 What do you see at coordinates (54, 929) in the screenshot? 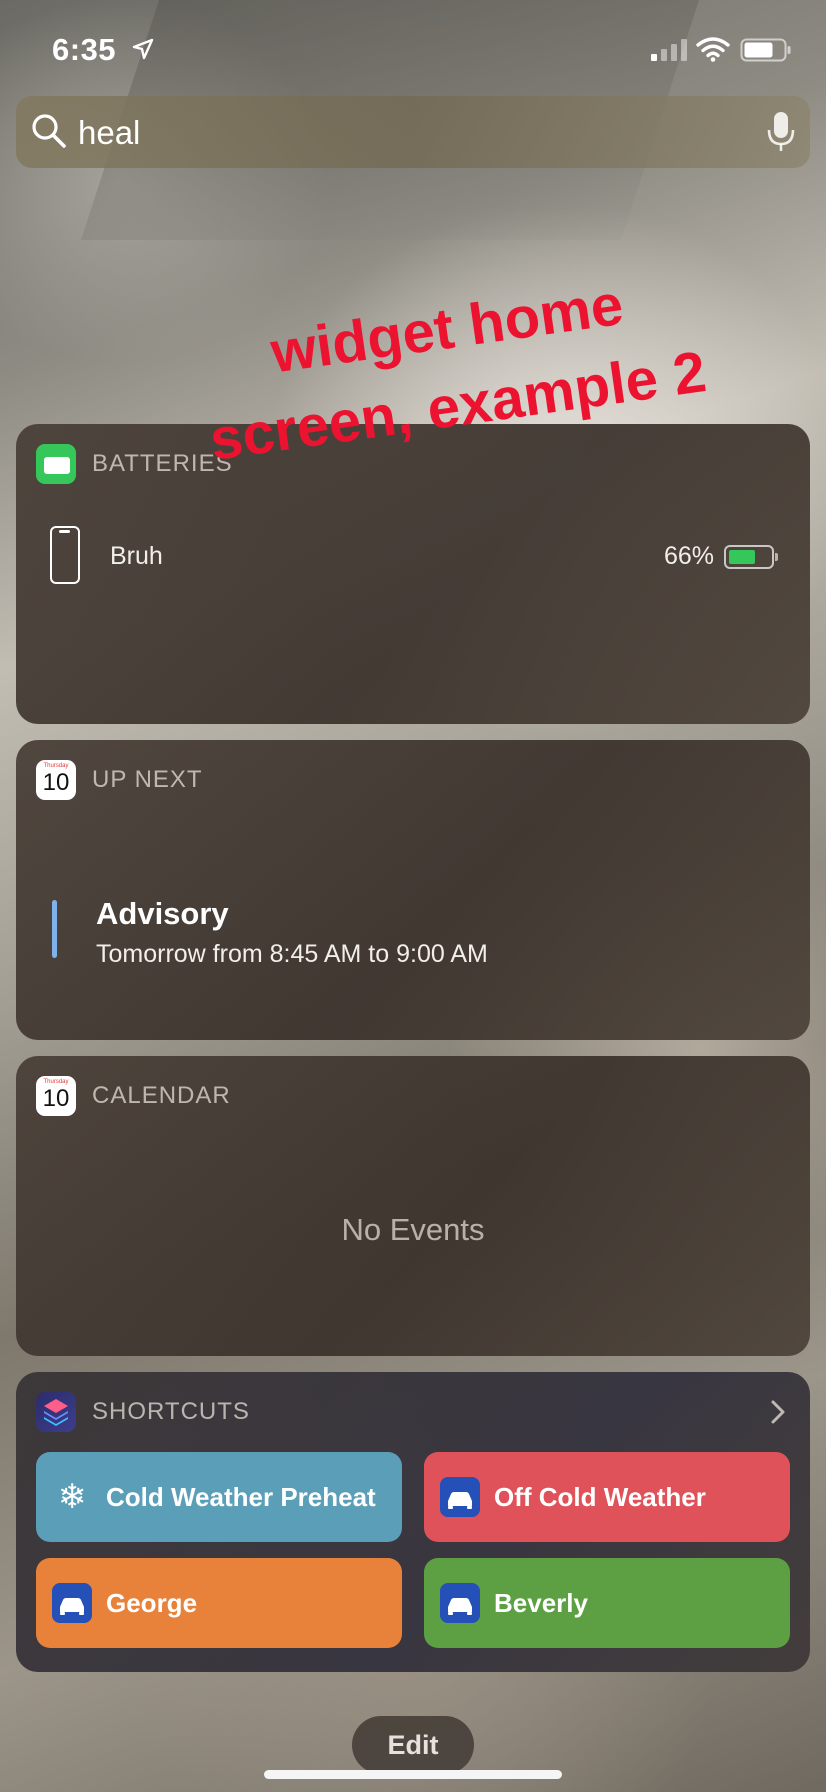
I see `event-color-bar` at bounding box center [54, 929].